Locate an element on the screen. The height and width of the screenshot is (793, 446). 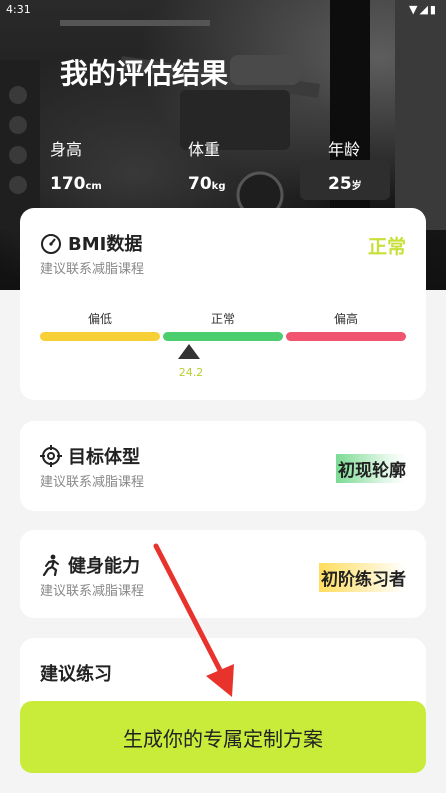
bmi-card-title-text: BMI数据 is located at coordinates (105, 244).